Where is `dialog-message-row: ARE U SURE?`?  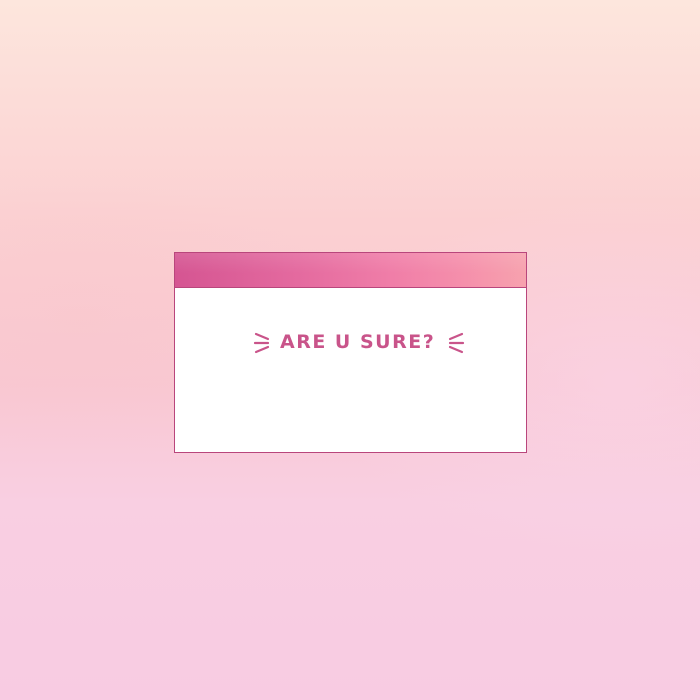
dialog-message-row: ARE U SURE? is located at coordinates (350, 343).